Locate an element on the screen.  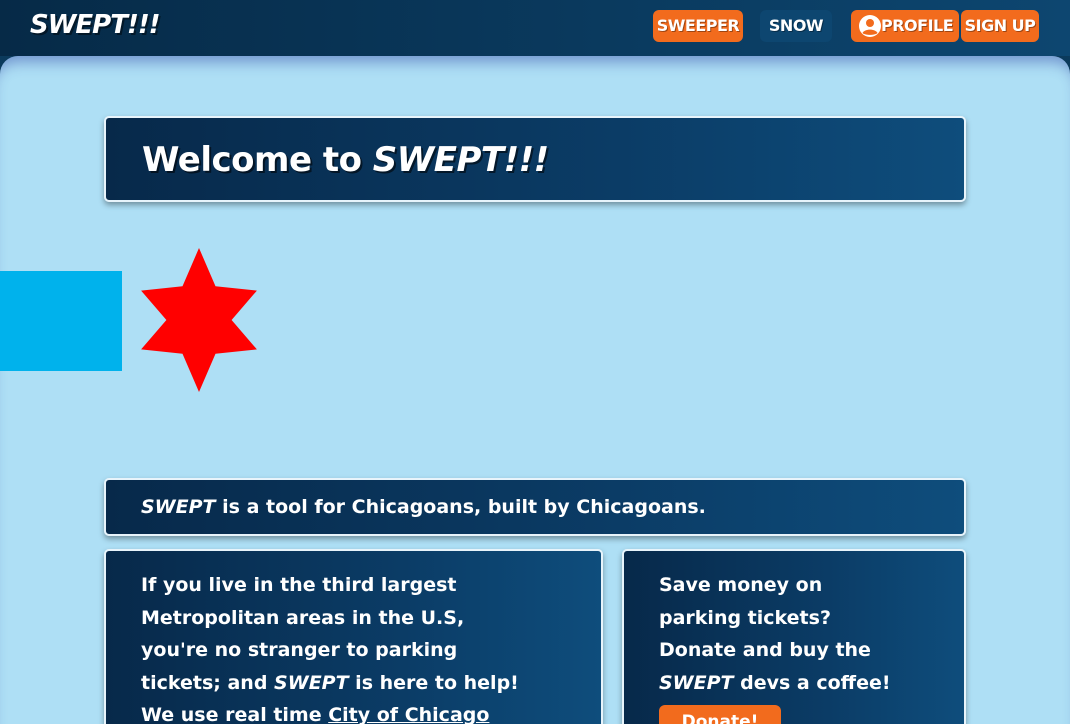
welcome-prefix: Welcome to is located at coordinates (257, 160).